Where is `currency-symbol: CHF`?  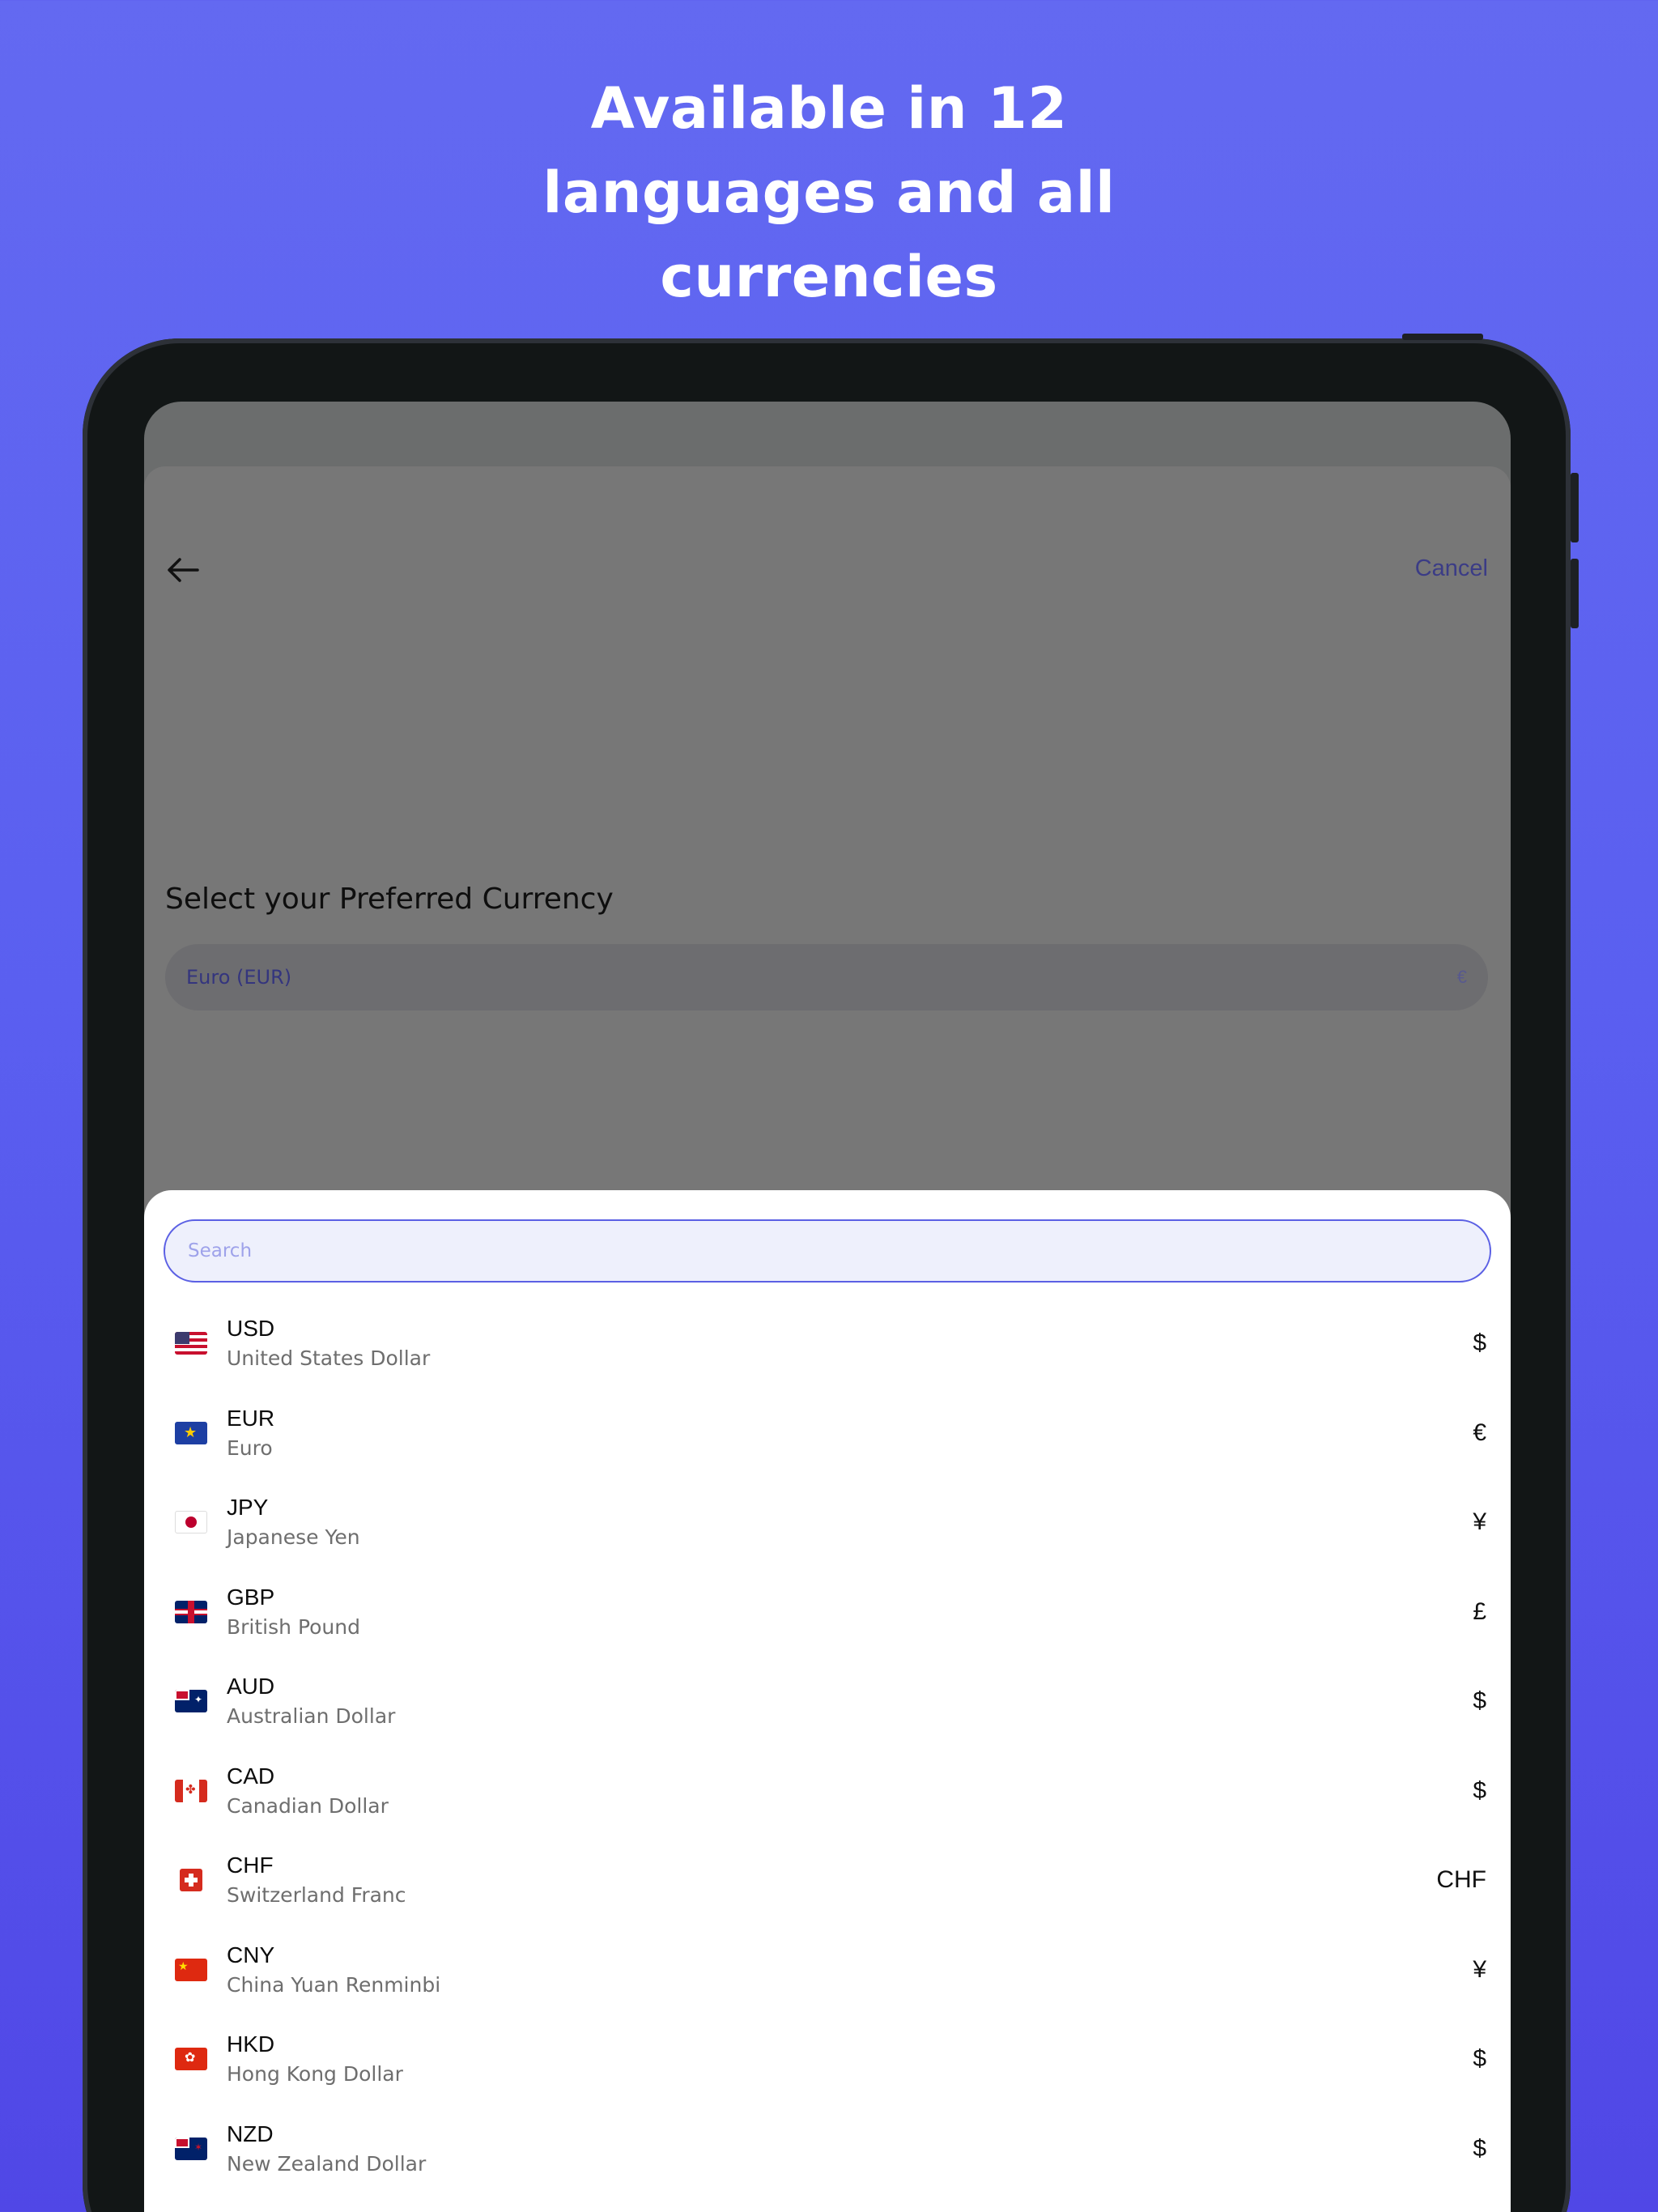
currency-symbol: CHF is located at coordinates (1461, 1880).